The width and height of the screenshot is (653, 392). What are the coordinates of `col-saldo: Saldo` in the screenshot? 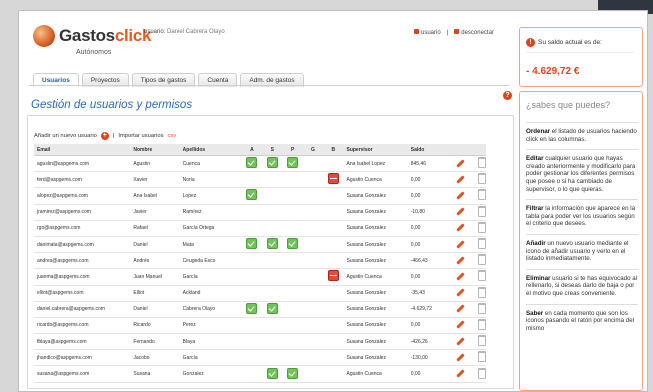 It's located at (429, 150).